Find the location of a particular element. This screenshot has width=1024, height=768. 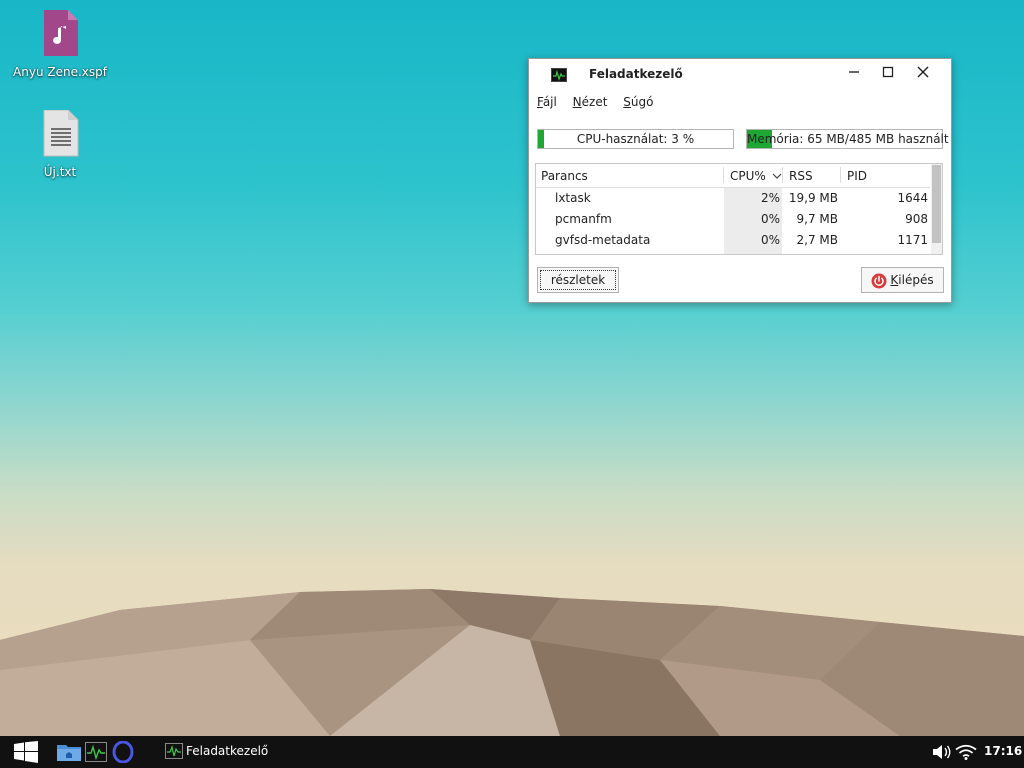

text-file-icon is located at coordinates (61, 133).